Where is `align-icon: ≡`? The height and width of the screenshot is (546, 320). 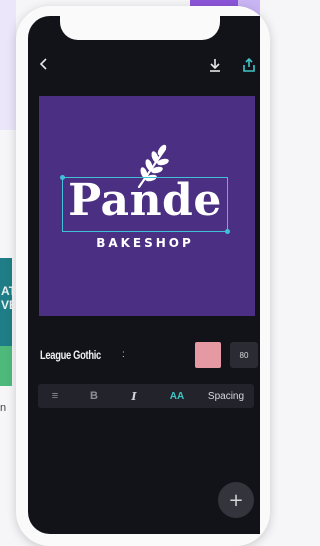 align-icon: ≡ is located at coordinates (55, 396).